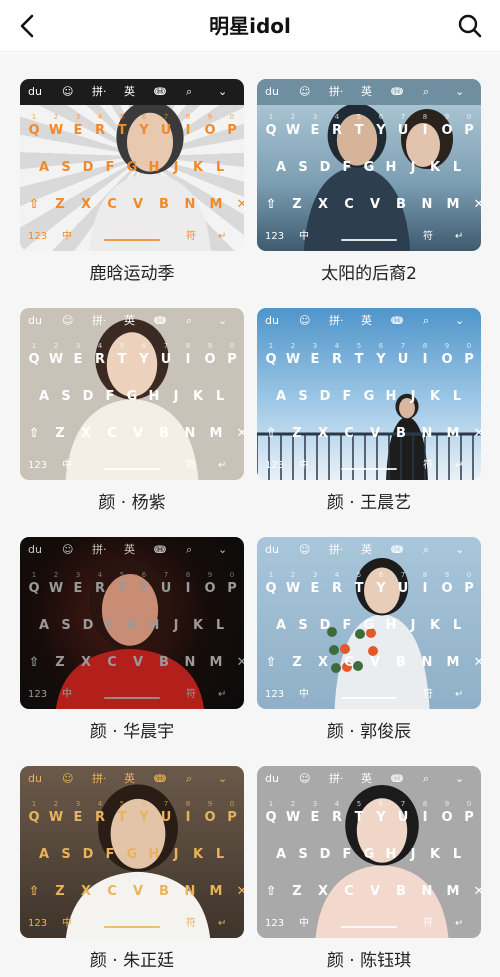 The width and height of the screenshot is (500, 977). I want to click on du-logo-icon: du, so click(35, 778).